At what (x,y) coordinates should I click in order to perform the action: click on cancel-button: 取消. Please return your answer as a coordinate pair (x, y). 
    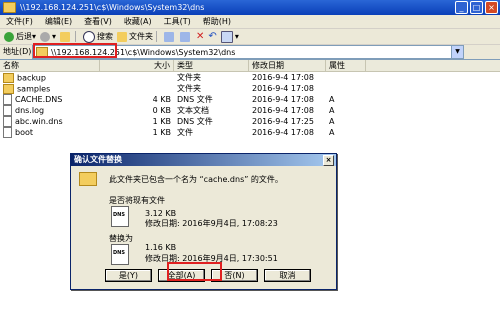
    Looking at the image, I should click on (287, 275).